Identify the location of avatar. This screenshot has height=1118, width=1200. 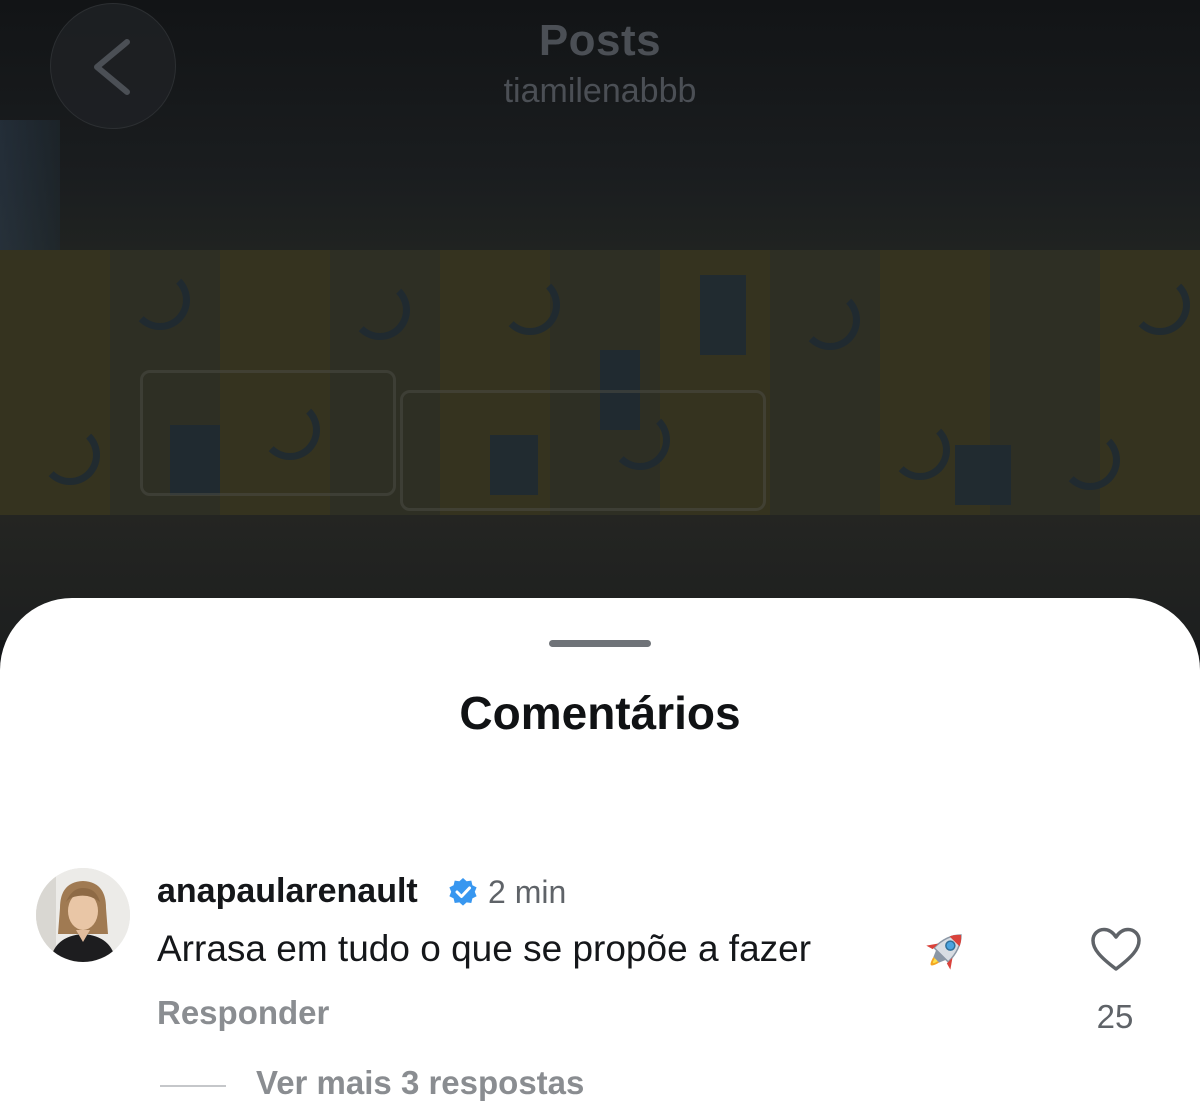
(83, 915).